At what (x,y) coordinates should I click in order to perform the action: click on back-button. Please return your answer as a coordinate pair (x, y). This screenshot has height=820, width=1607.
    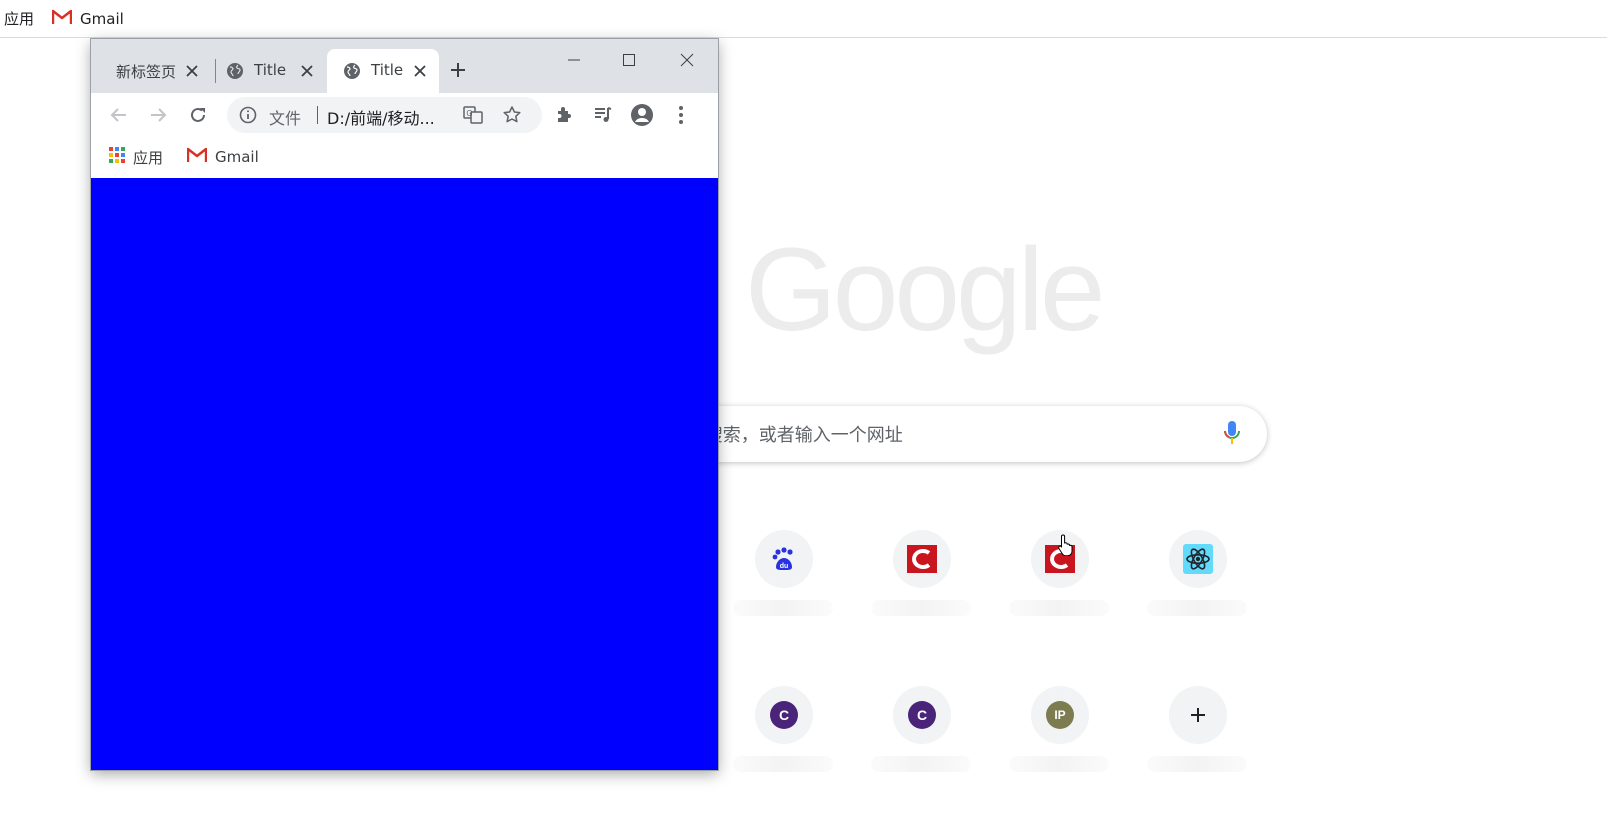
    Looking at the image, I should click on (119, 115).